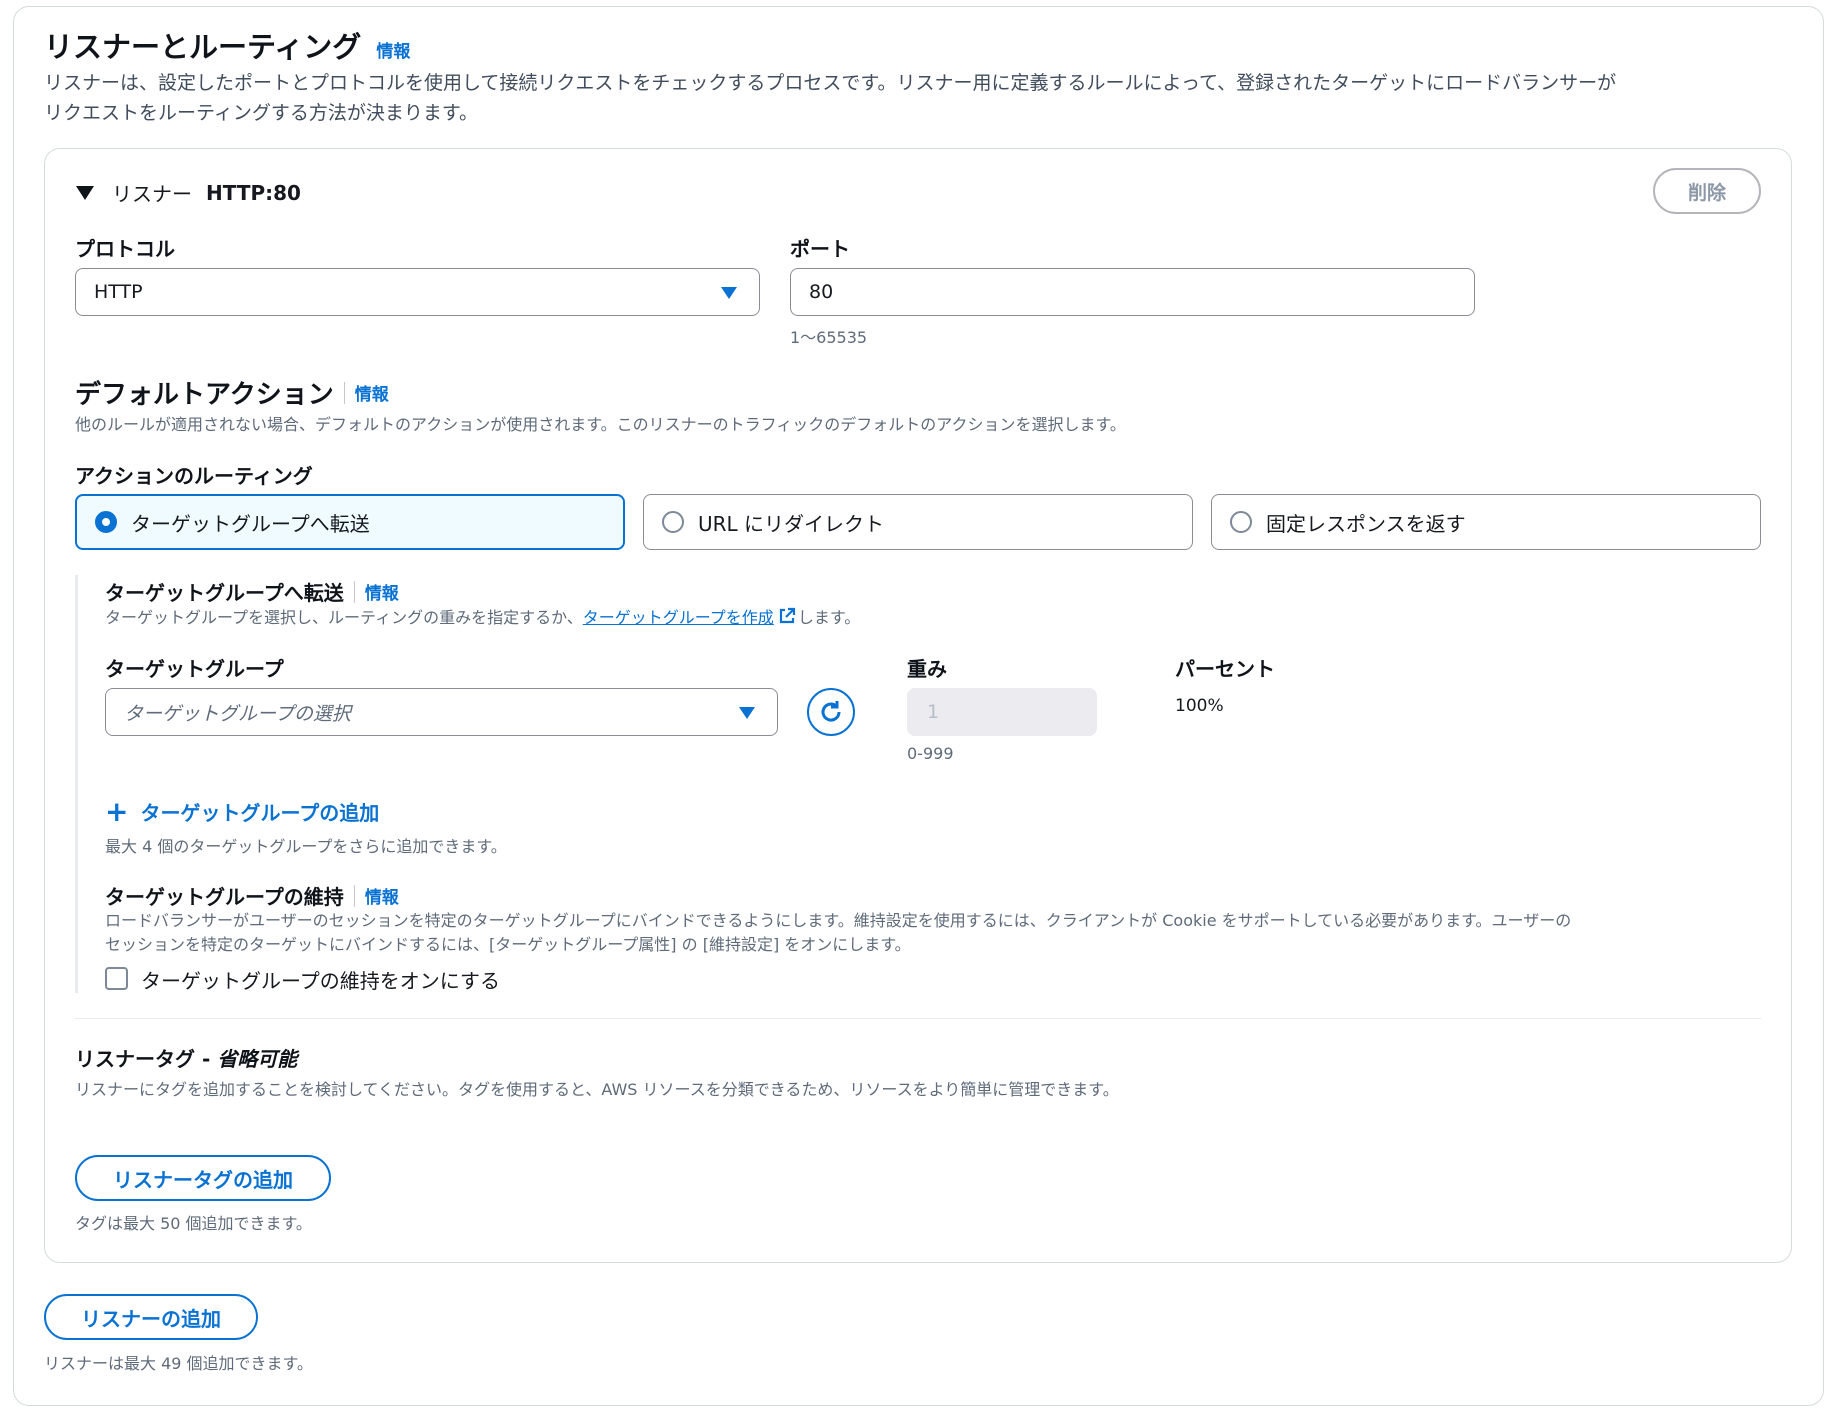 This screenshot has width=1836, height=1422. What do you see at coordinates (918, 1018) in the screenshot?
I see `divider` at bounding box center [918, 1018].